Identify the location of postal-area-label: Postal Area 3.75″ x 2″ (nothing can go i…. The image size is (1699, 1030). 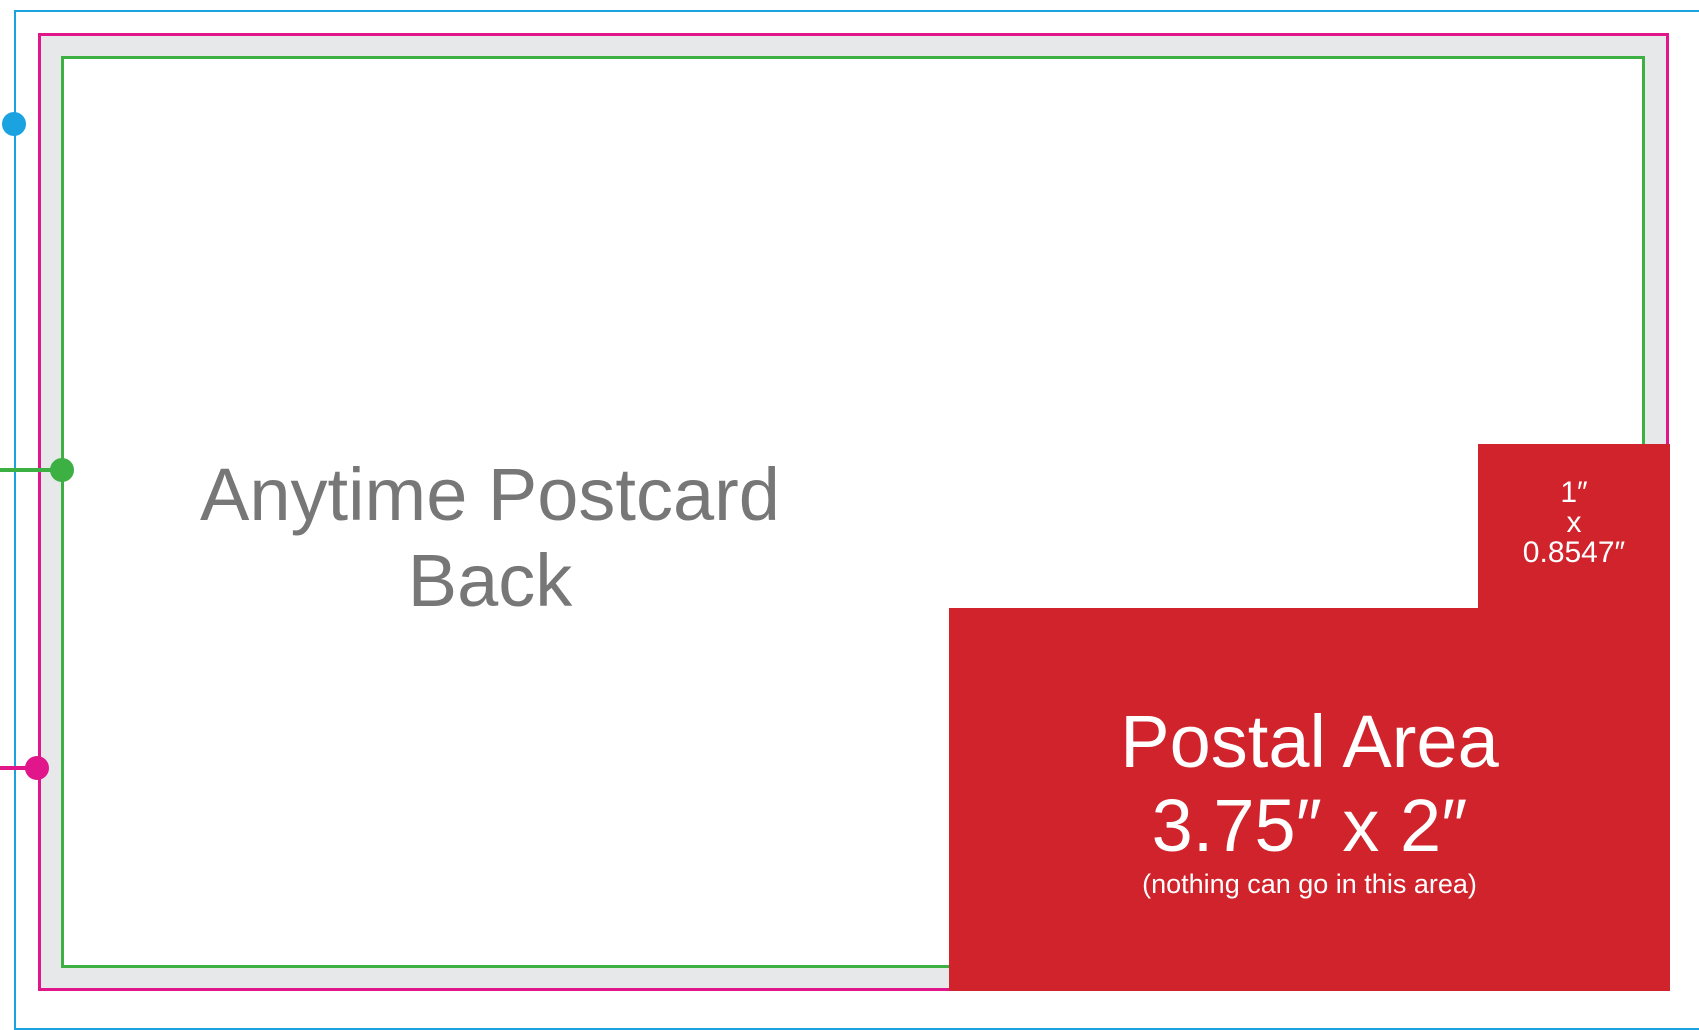
(1309, 800).